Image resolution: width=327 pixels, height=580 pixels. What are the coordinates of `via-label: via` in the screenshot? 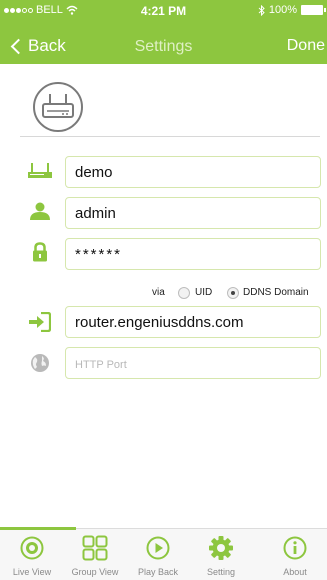 It's located at (158, 292).